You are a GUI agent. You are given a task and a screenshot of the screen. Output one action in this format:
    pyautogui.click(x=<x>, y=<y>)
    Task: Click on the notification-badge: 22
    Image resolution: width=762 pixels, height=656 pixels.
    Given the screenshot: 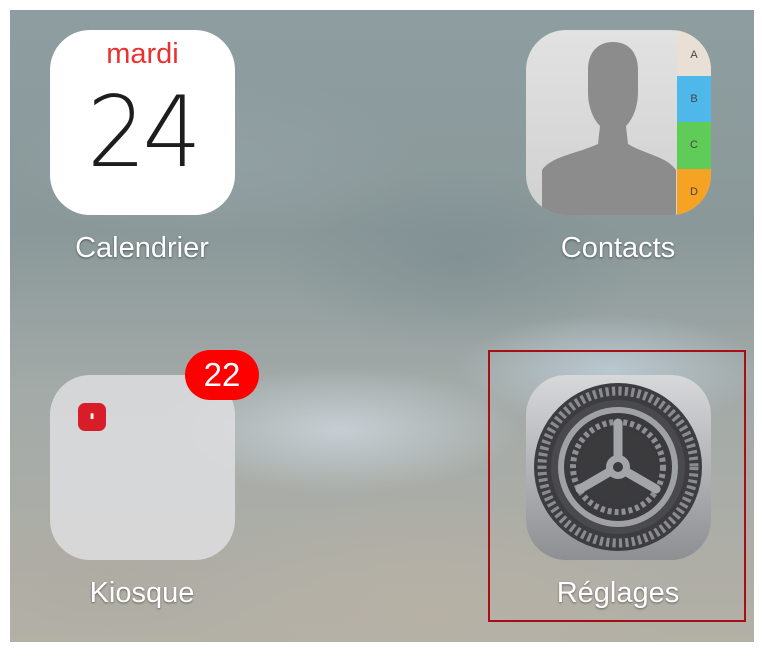 What is the action you would take?
    pyautogui.click(x=222, y=375)
    